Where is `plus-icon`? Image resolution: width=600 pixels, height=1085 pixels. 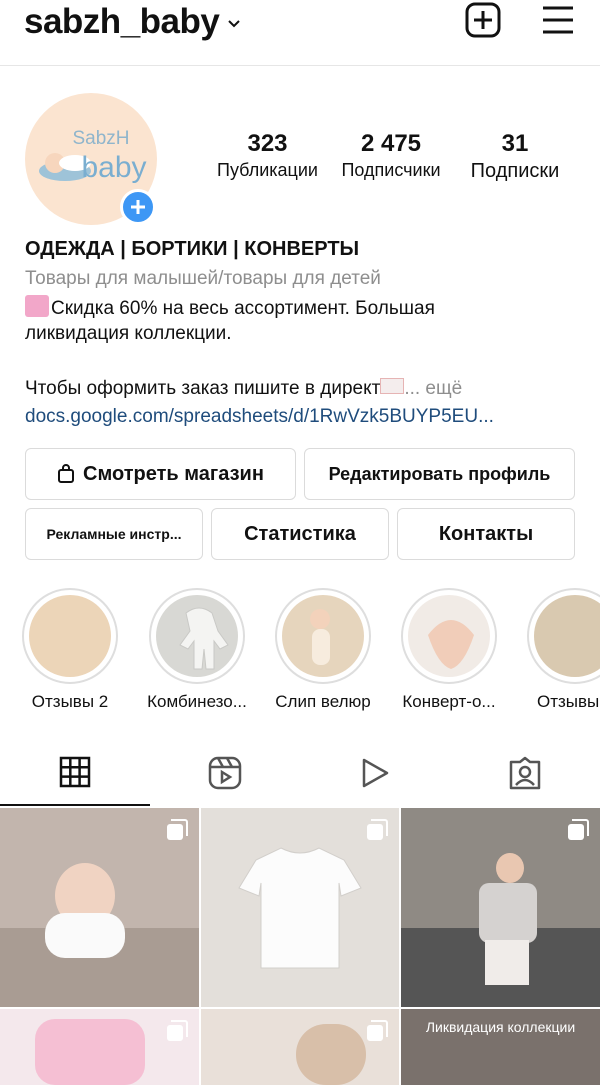 plus-icon is located at coordinates (138, 207).